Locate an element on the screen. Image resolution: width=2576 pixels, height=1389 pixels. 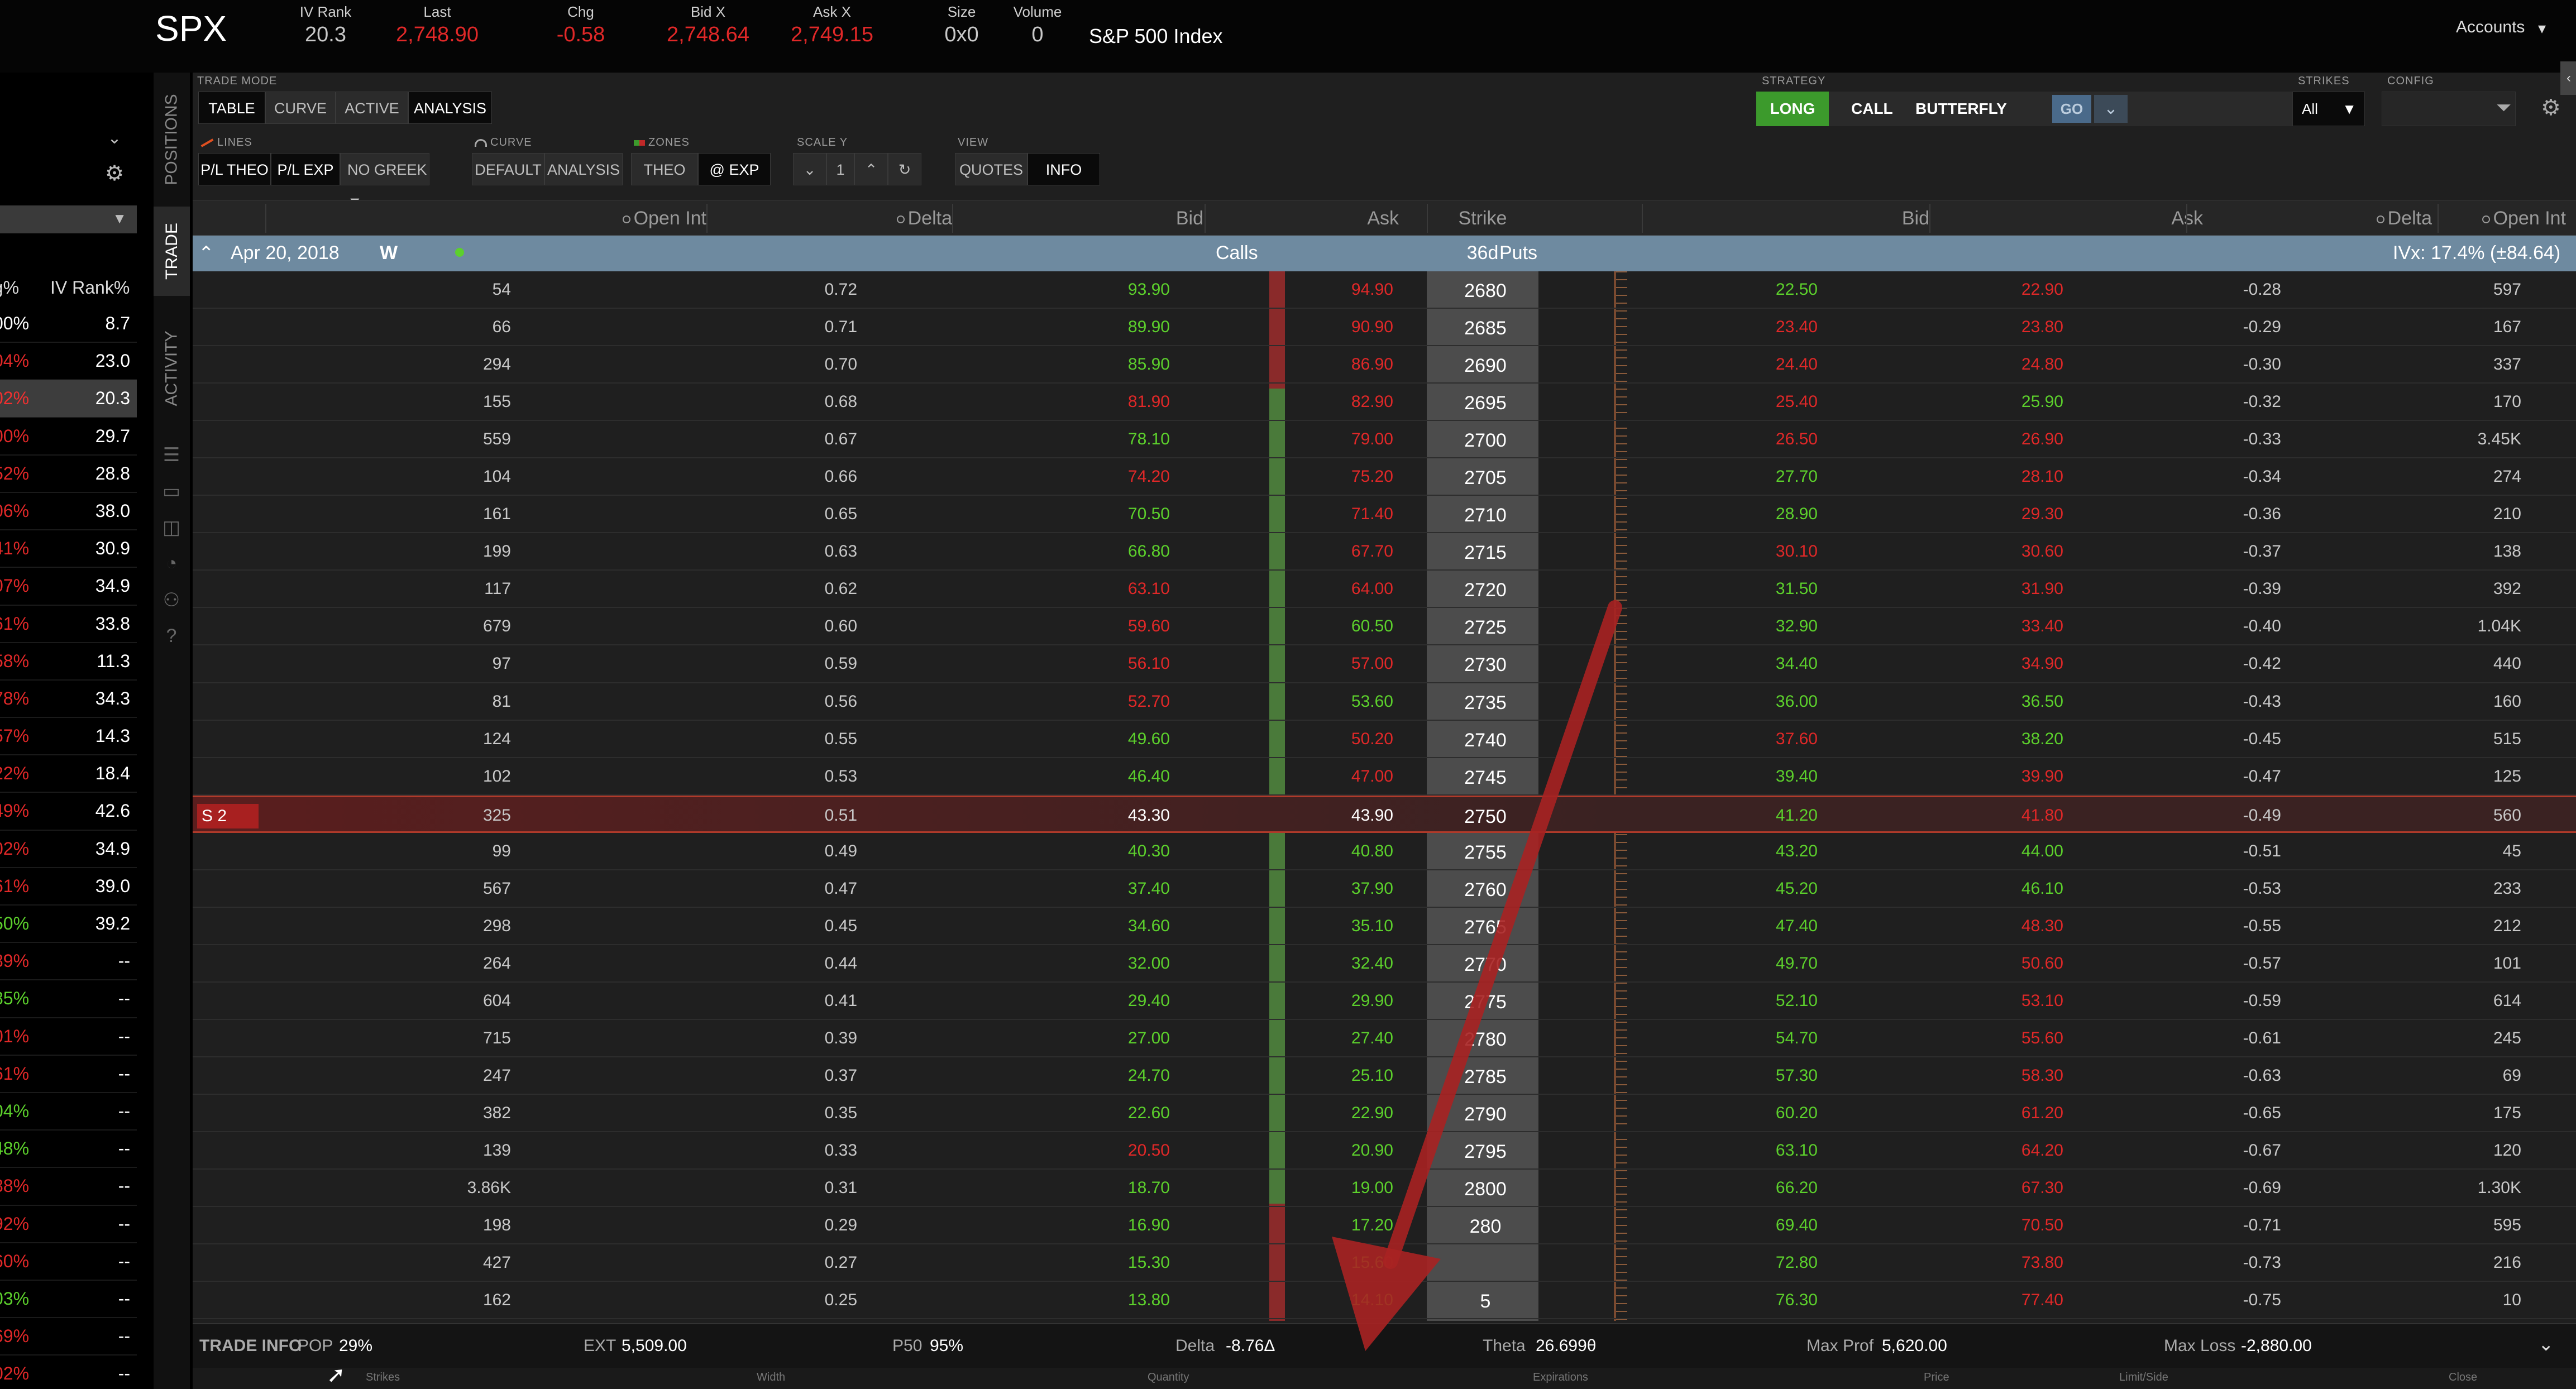
col-put-bid: Bid is located at coordinates (1831, 218).